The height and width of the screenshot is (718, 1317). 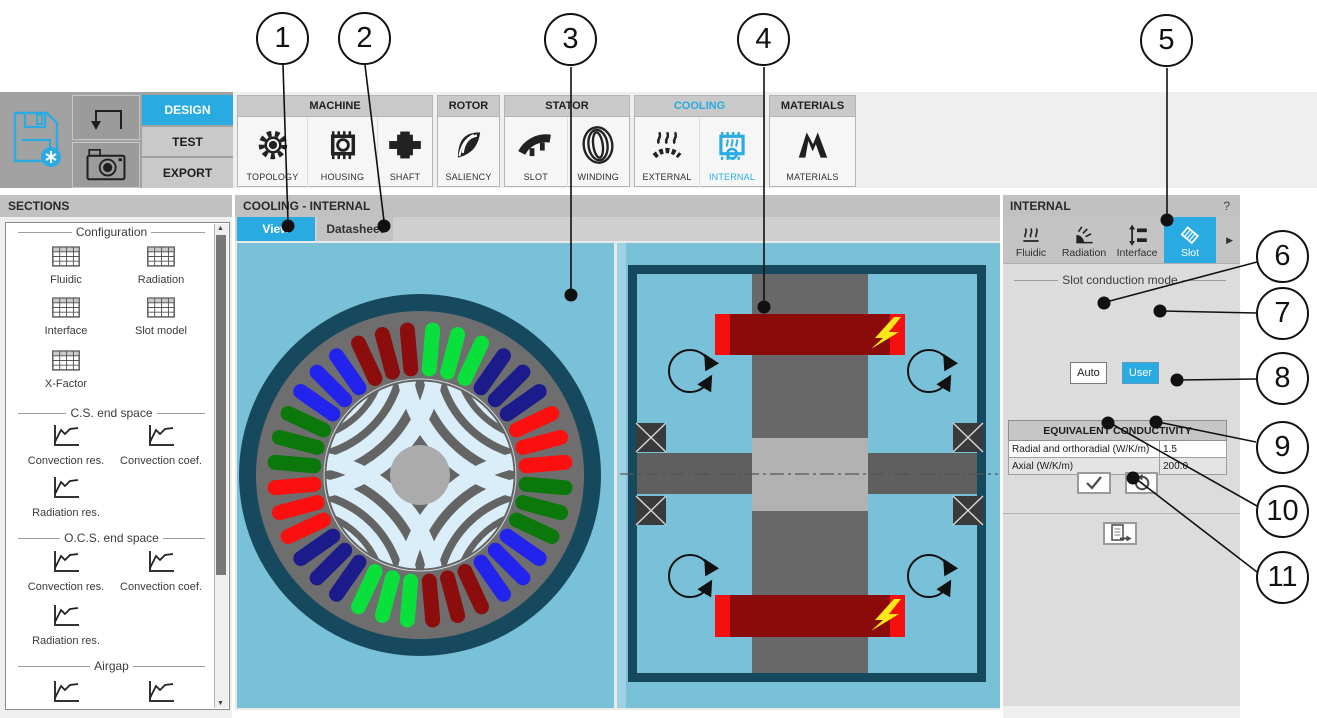 I want to click on table-header-row: EQUIVALENT CONDUCTIVITY, so click(x=1117, y=430).